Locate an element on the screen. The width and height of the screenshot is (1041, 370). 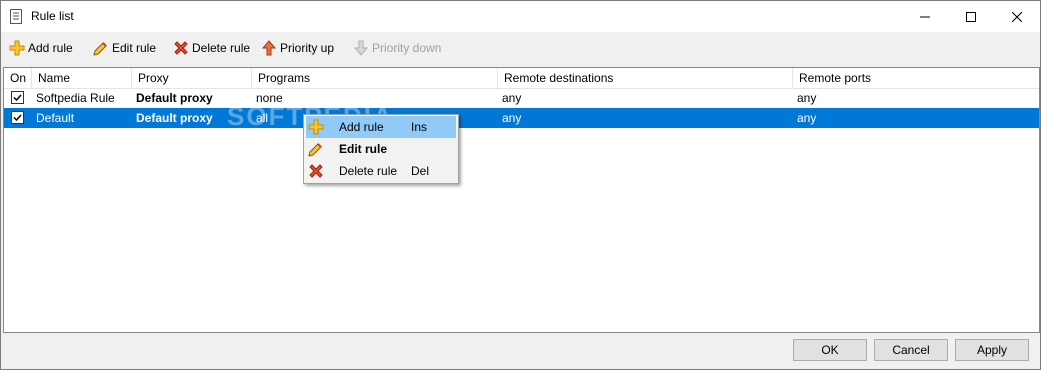
column-header-remote-destinations: Remote destinations is located at coordinates (645, 78).